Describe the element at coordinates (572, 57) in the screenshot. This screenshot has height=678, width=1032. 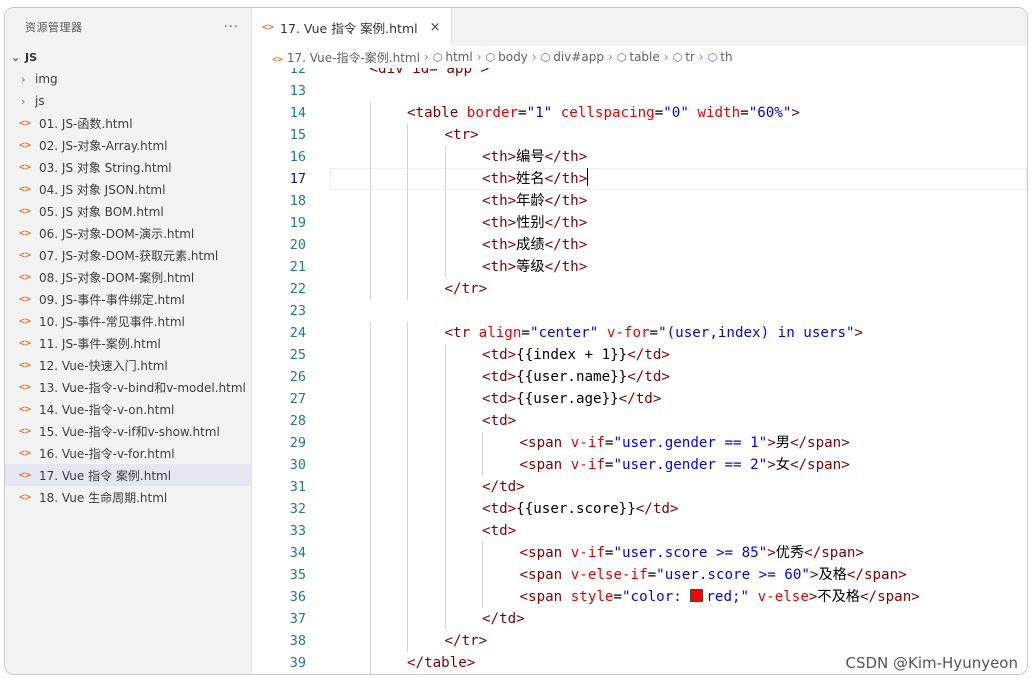
I see `breadcrumb-item: ⬡ div#app` at that location.